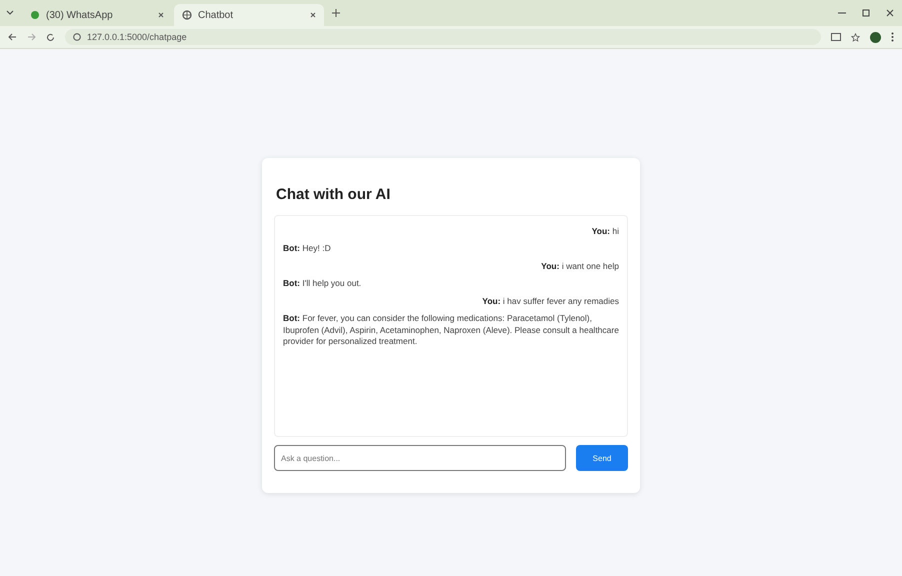  What do you see at coordinates (10, 13) in the screenshot?
I see `caret-icon` at bounding box center [10, 13].